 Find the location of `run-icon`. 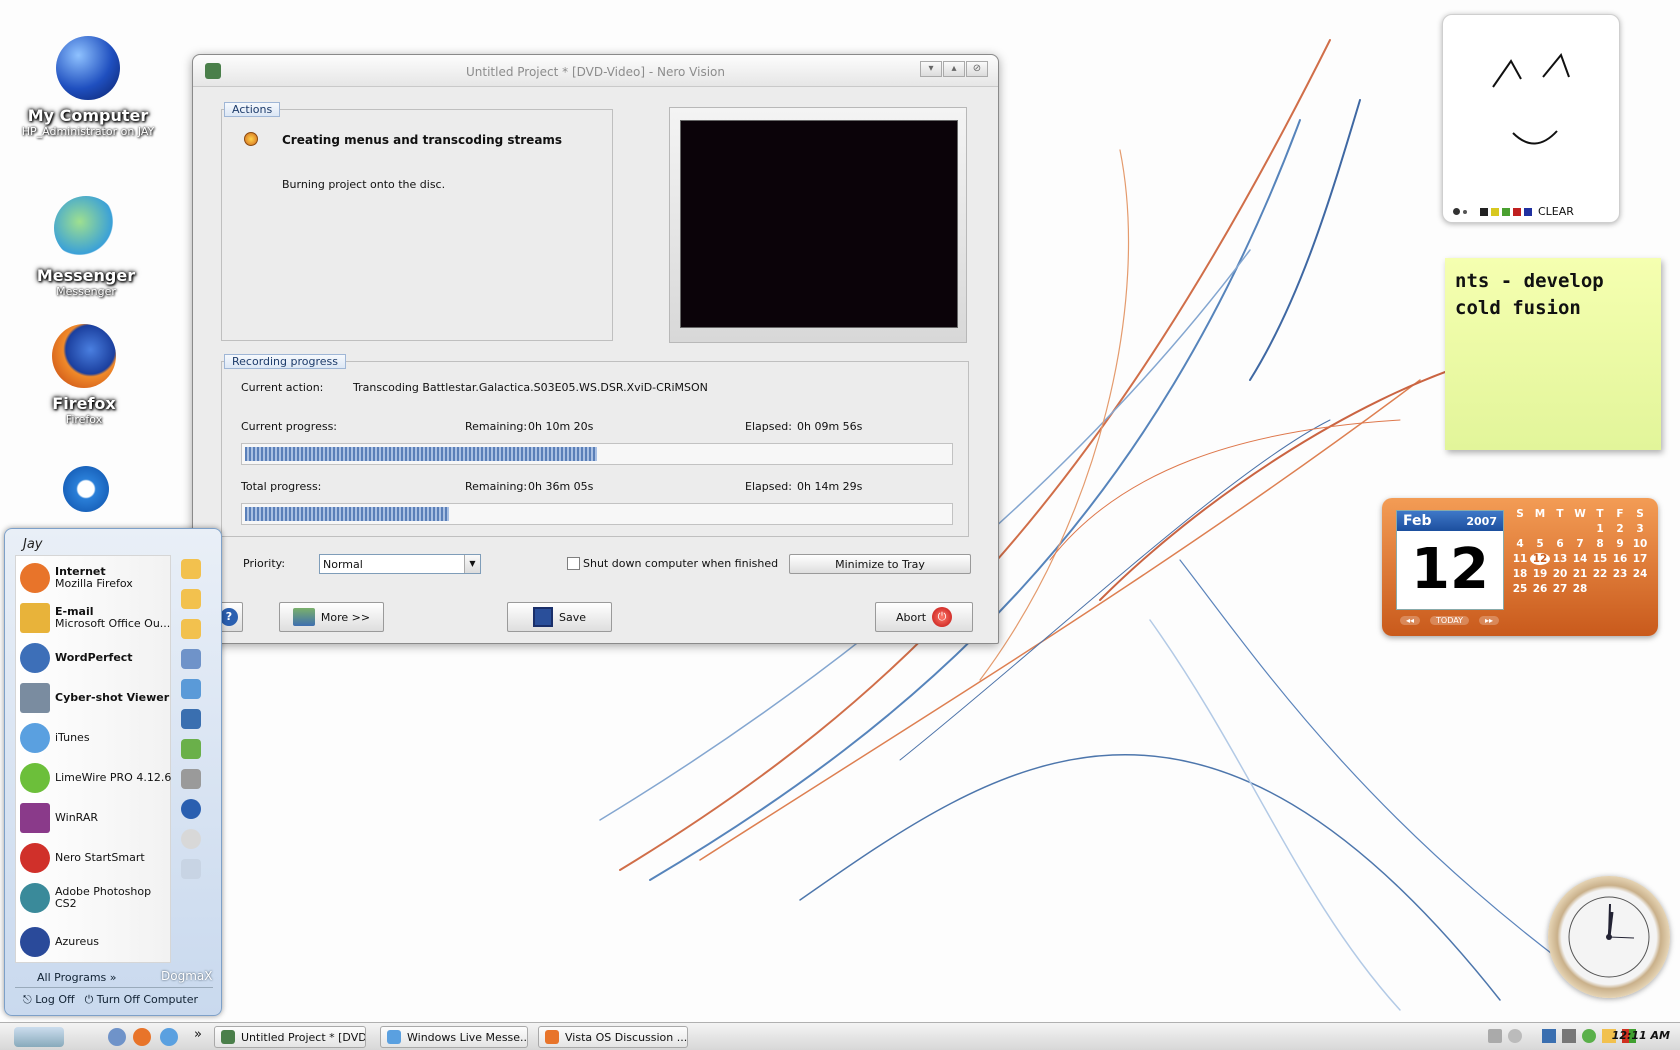

run-icon is located at coordinates (191, 869).